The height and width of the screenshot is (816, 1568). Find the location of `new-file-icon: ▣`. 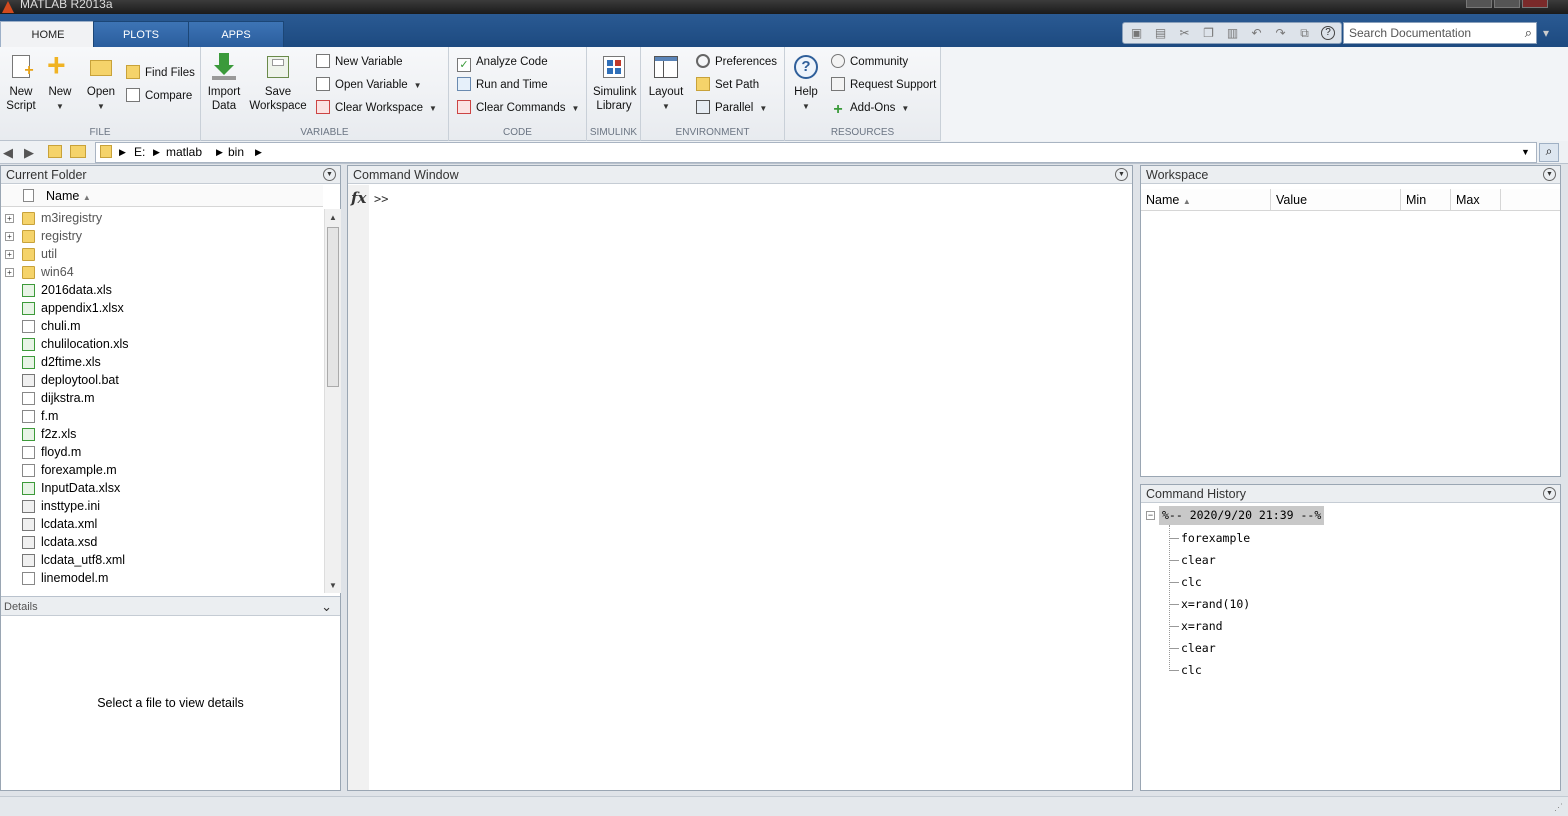

new-file-icon: ▣ is located at coordinates (1136, 33).